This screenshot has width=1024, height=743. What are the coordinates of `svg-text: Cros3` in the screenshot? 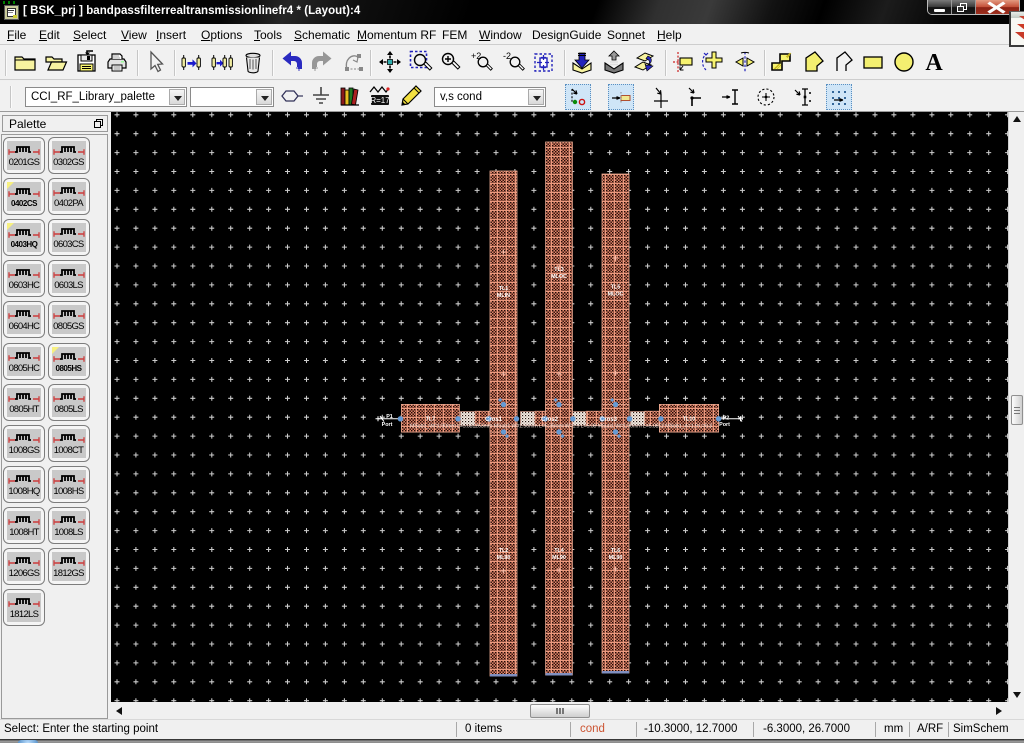 It's located at (609, 420).